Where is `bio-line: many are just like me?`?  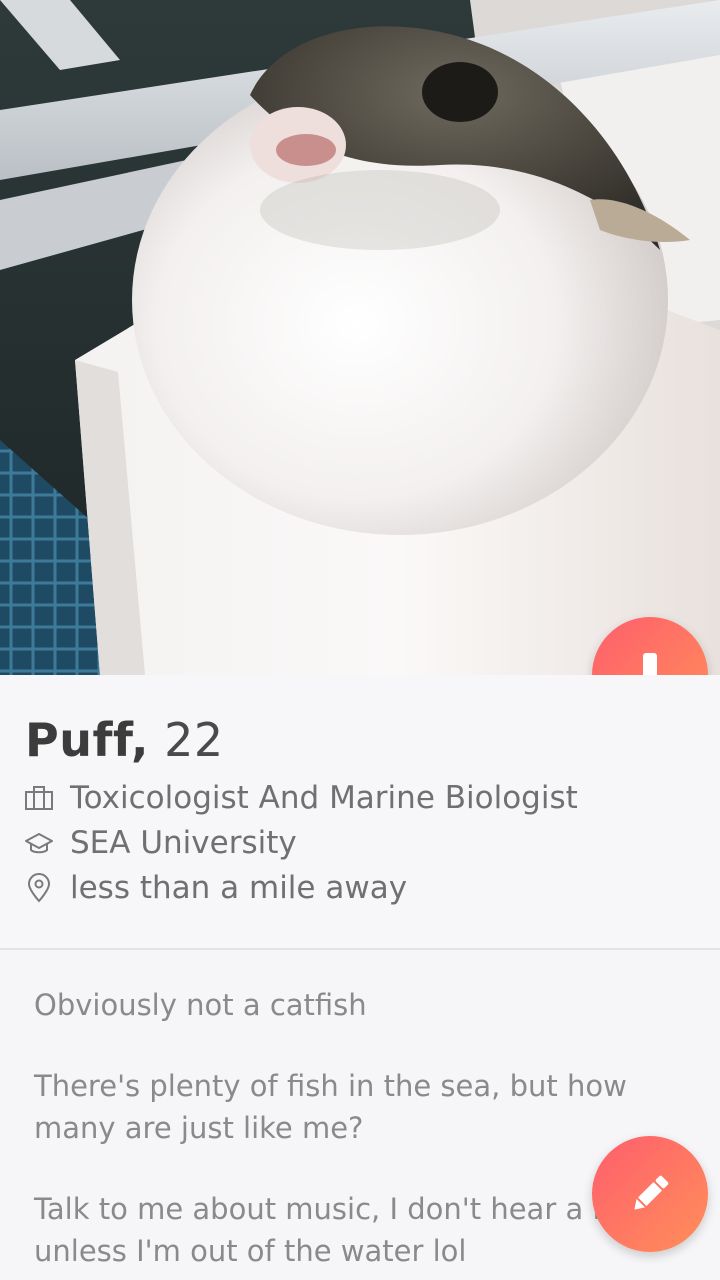
bio-line: many are just like me? is located at coordinates (199, 1128).